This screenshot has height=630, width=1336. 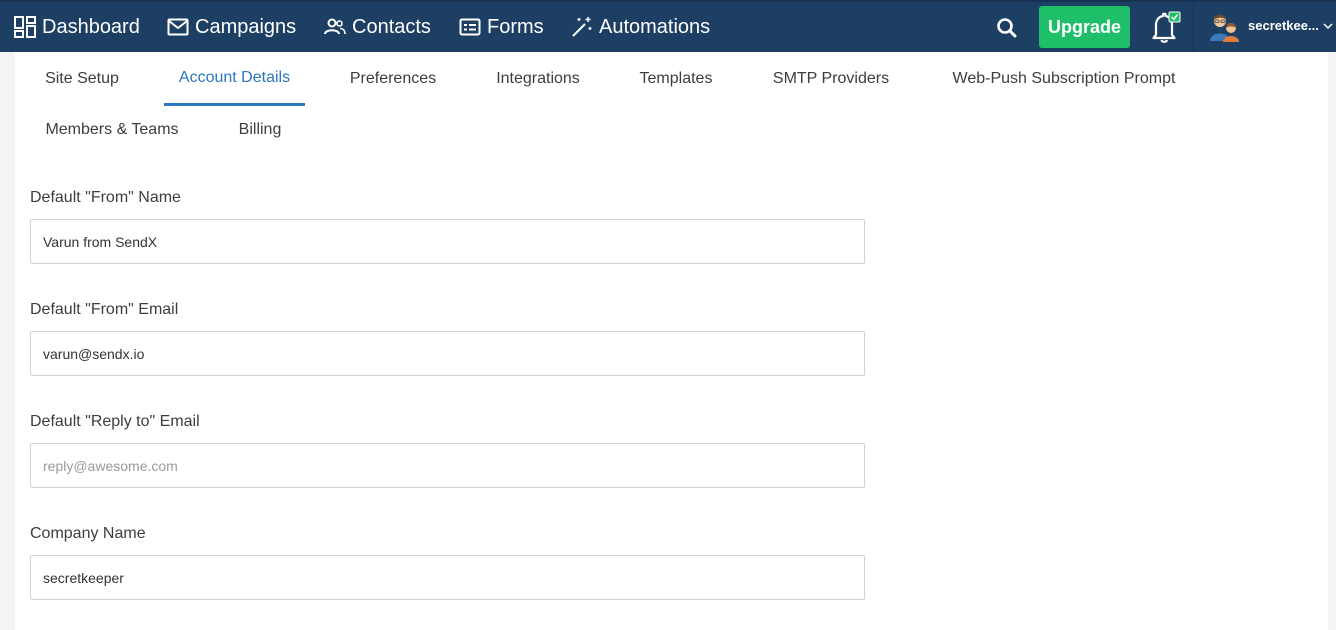 What do you see at coordinates (88, 533) in the screenshot?
I see `company-name-label: Company Name` at bounding box center [88, 533].